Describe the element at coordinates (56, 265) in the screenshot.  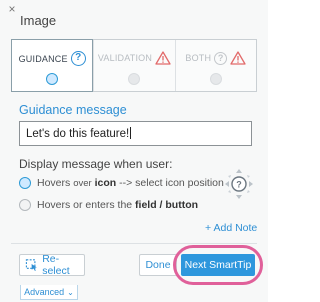
I see `reselect-label: Re-select` at that location.